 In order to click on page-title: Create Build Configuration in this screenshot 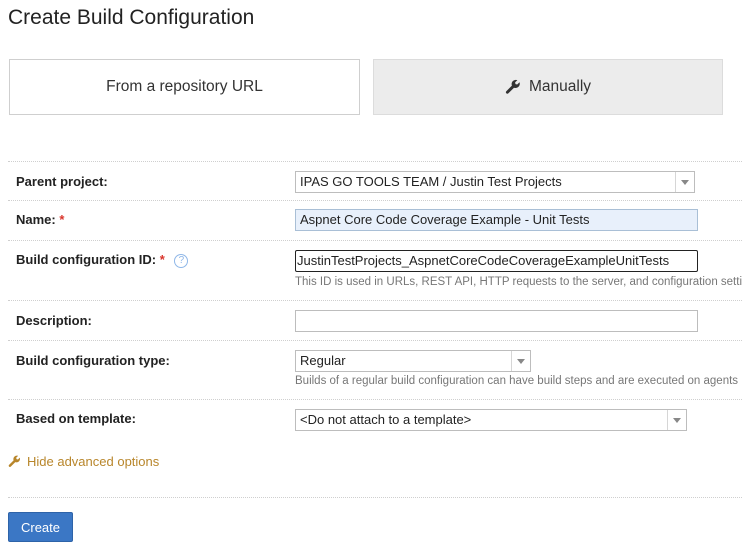, I will do `click(131, 17)`.